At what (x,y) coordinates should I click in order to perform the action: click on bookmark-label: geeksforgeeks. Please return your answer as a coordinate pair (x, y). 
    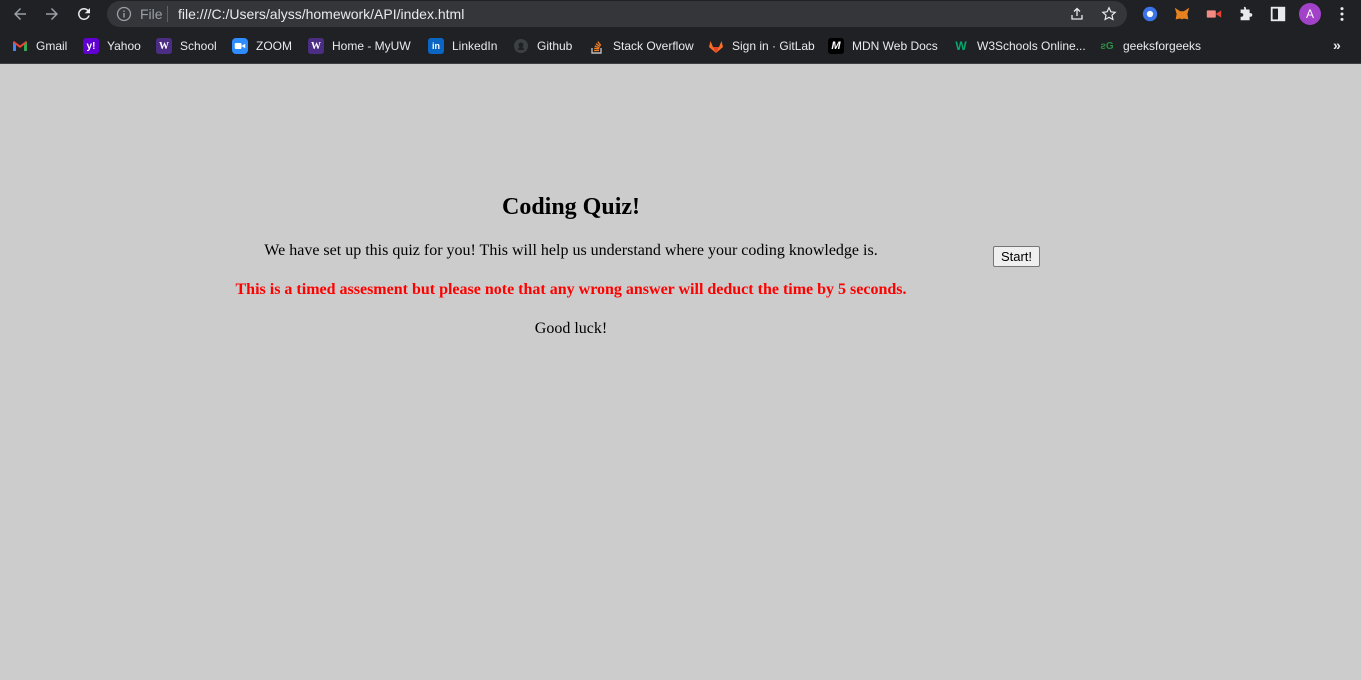
    Looking at the image, I should click on (1162, 46).